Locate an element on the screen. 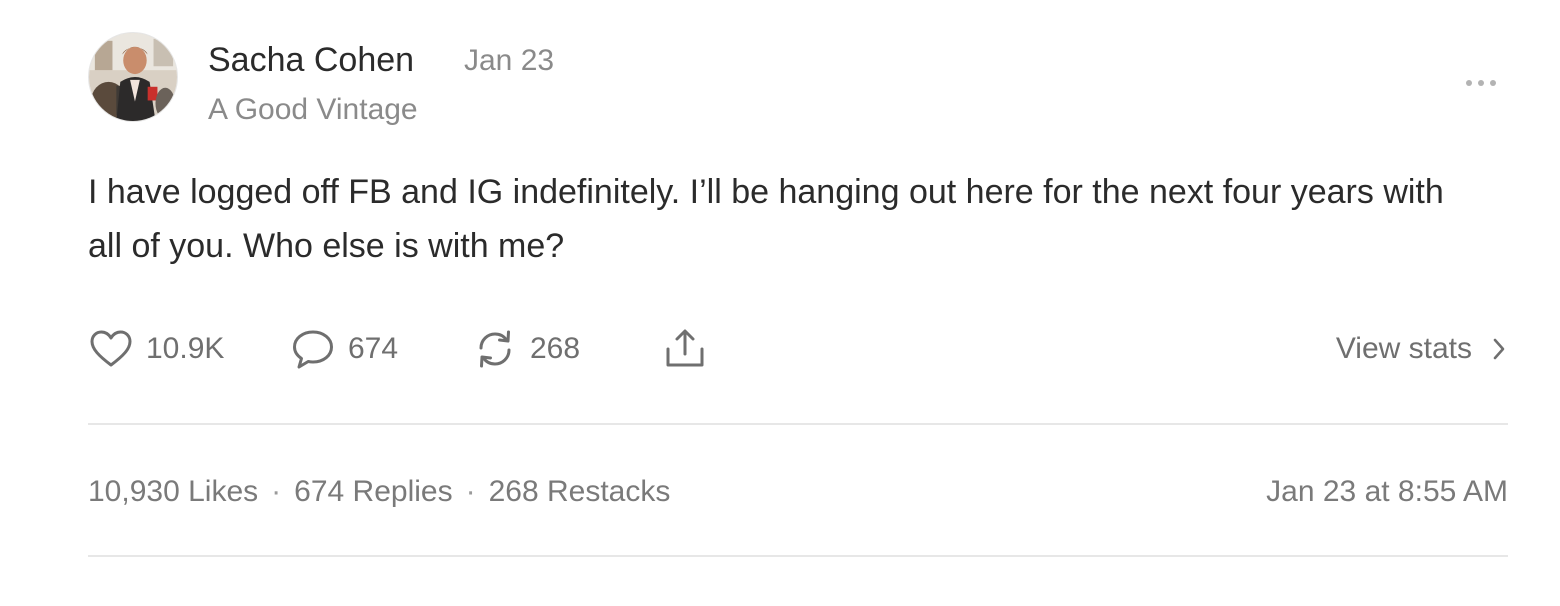 The width and height of the screenshot is (1560, 606). restack-icon is located at coordinates (495, 349).